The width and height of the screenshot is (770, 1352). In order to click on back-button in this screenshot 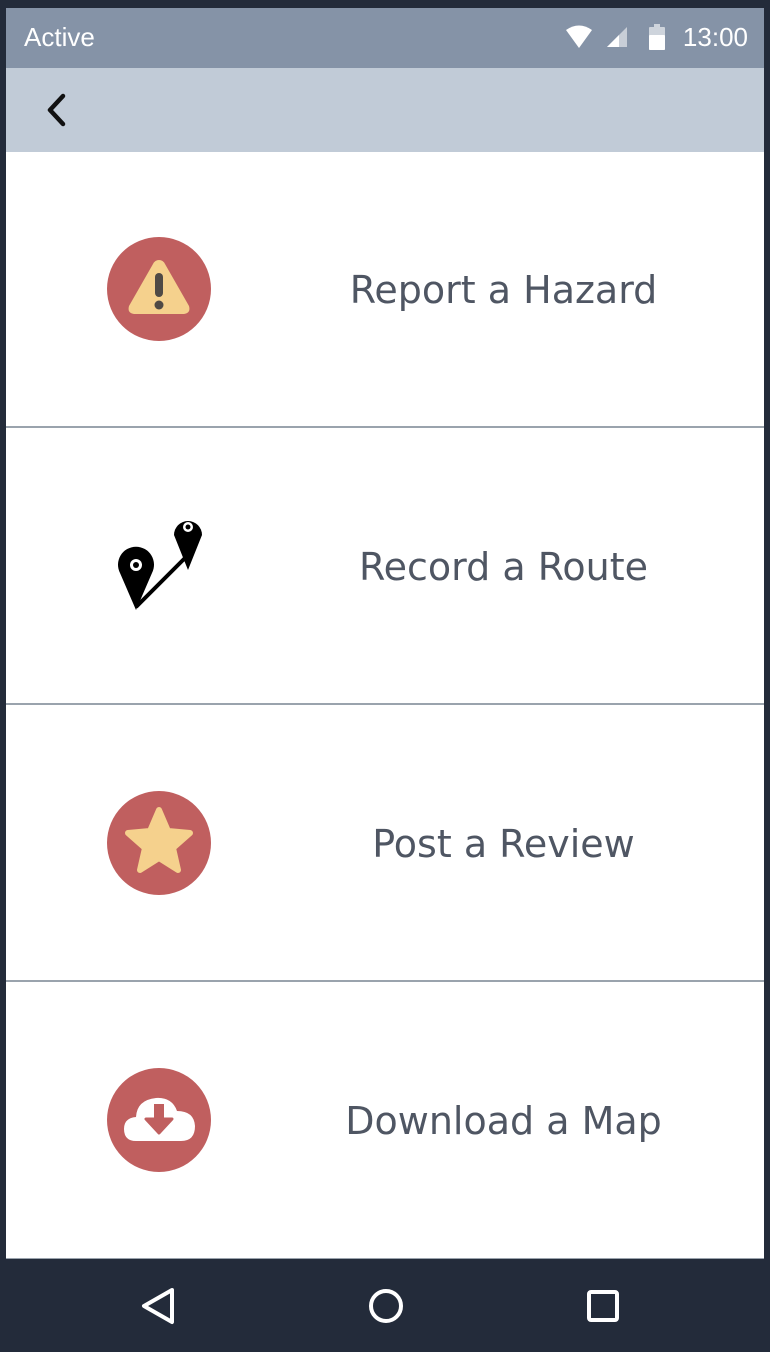, I will do `click(58, 110)`.